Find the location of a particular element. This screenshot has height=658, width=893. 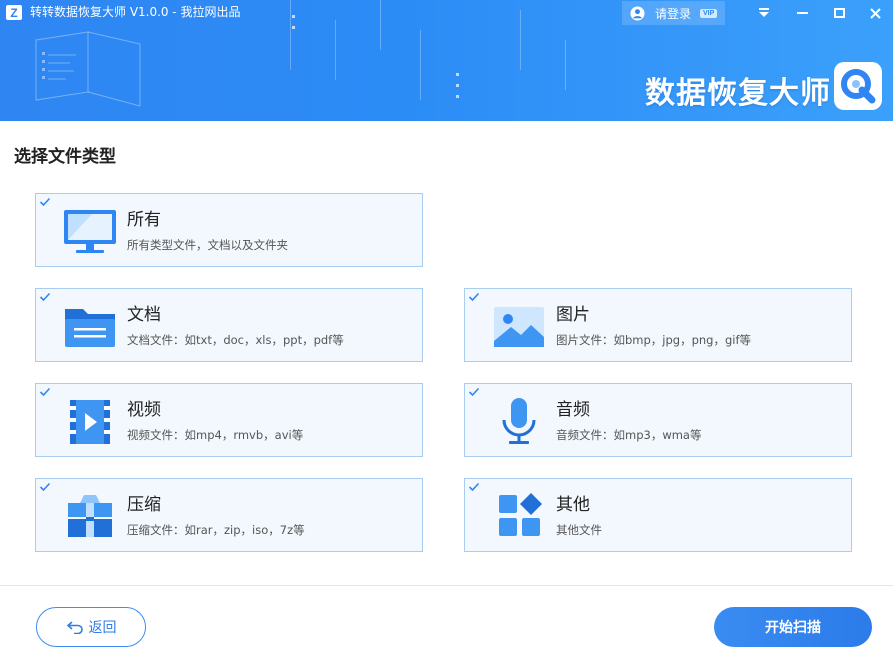

minimize-icon is located at coordinates (802, 12).